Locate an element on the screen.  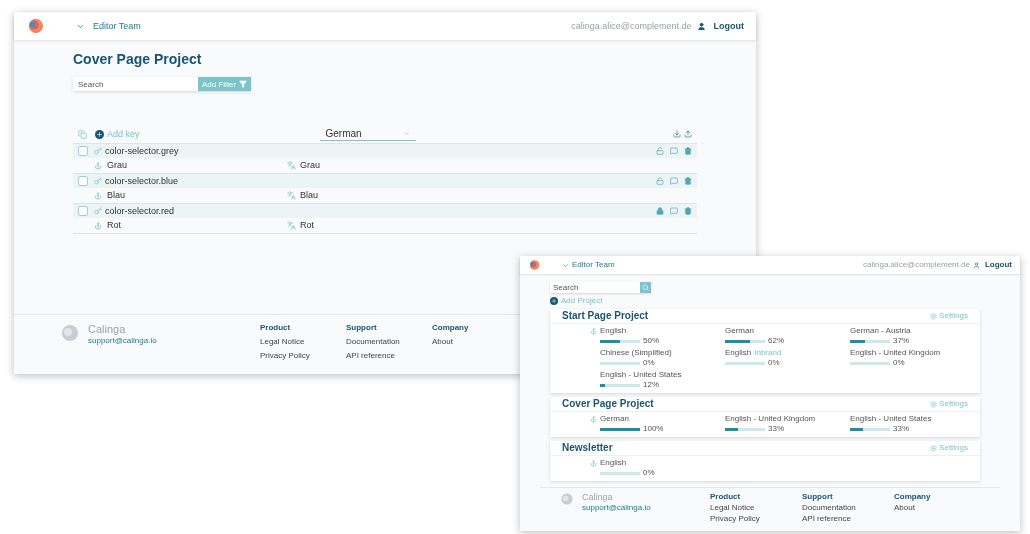
key-name: color-selector.blue is located at coordinates (142, 181).